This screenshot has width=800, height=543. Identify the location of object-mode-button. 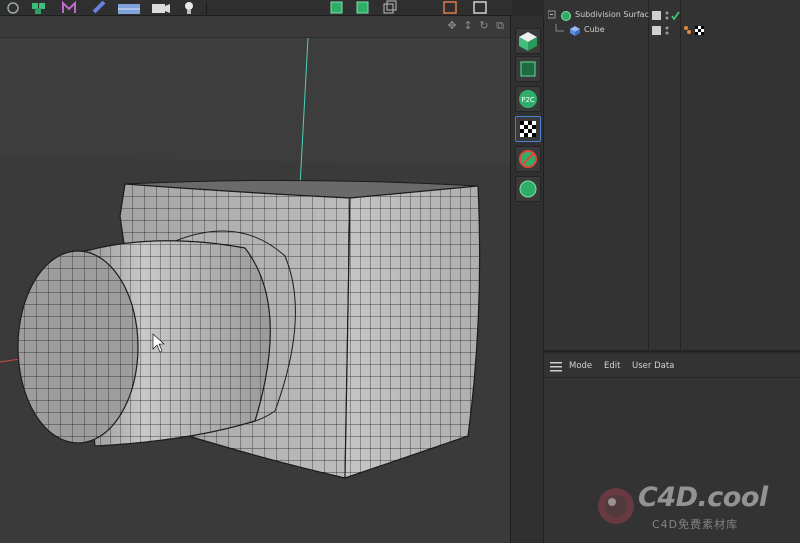
(389, 7).